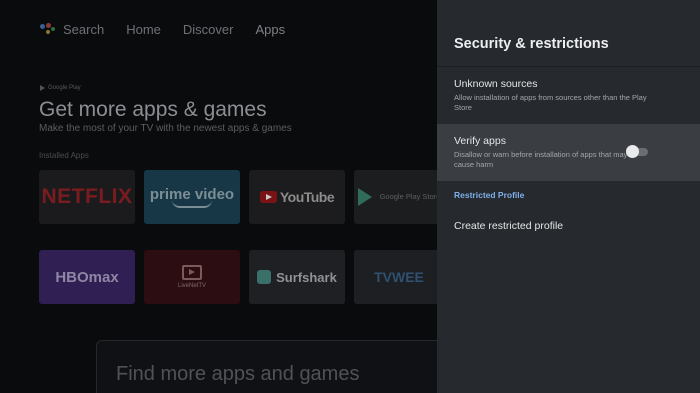  I want to click on search-button: Search, so click(72, 29).